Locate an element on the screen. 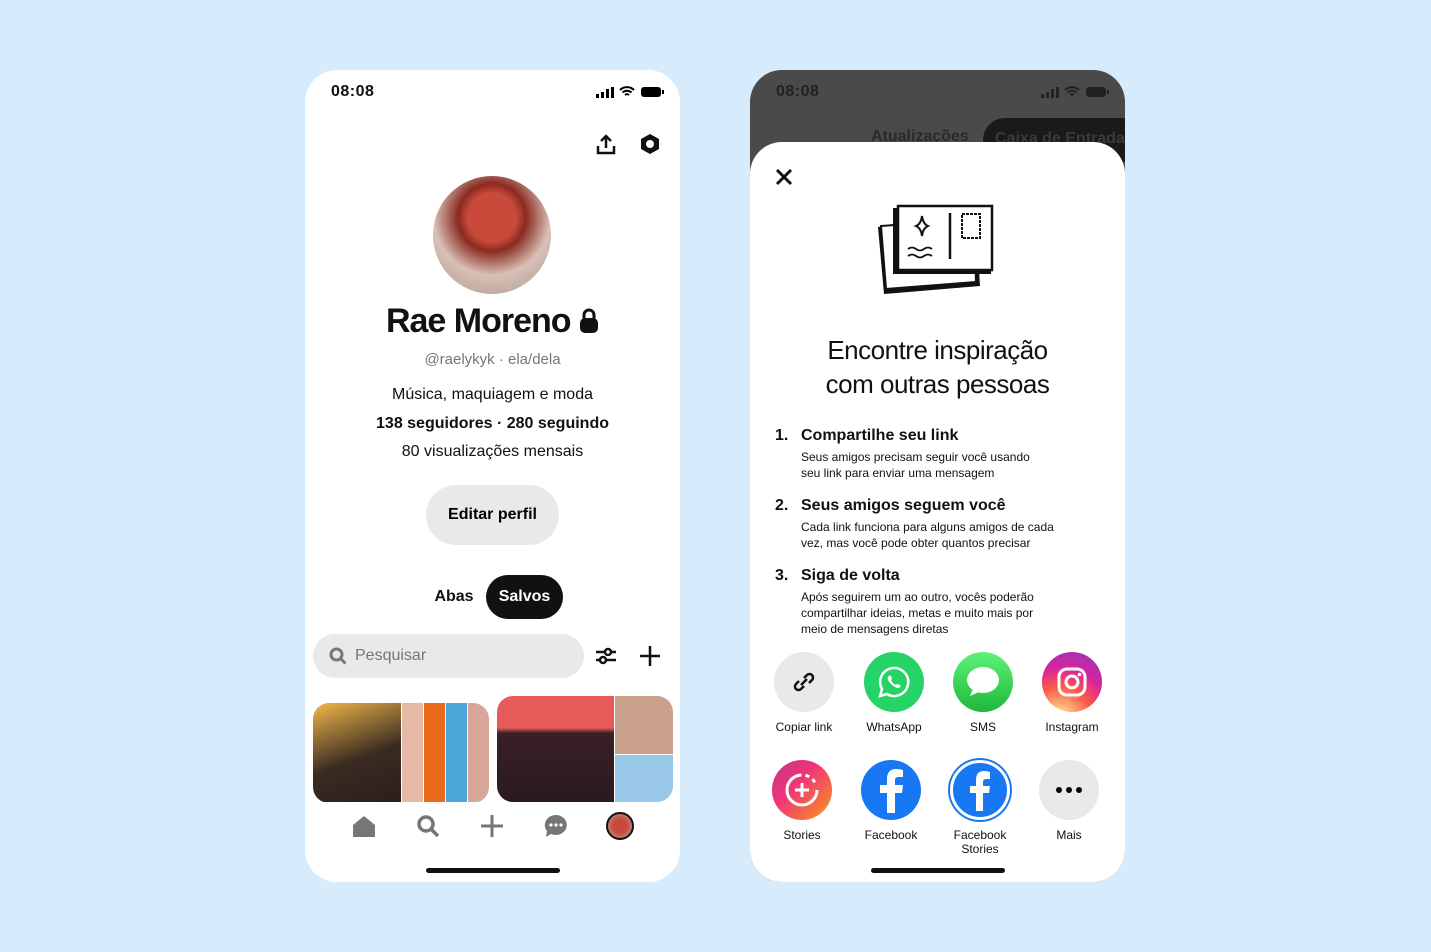 This screenshot has width=1431, height=952. stories-button: Stories is located at coordinates (802, 801).